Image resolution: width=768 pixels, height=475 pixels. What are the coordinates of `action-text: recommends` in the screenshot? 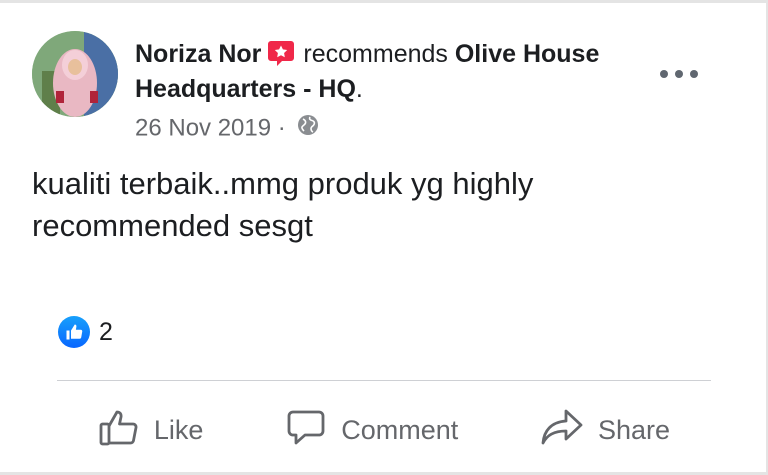 It's located at (375, 54).